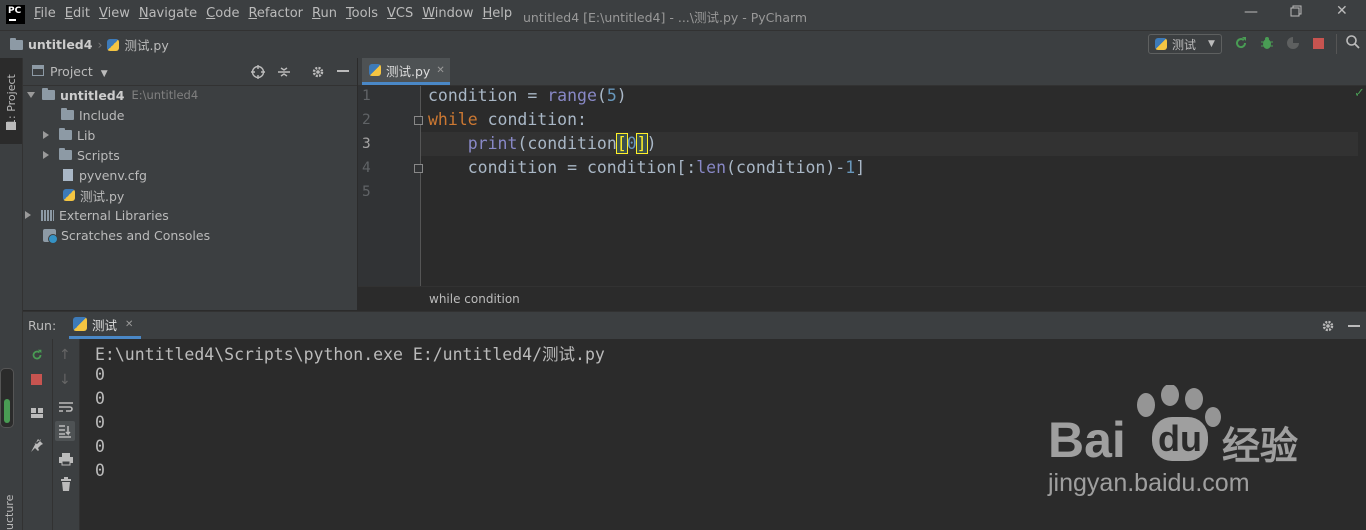 This screenshot has height=530, width=1366. Describe the element at coordinates (66, 380) in the screenshot. I see `arrow-down-icon: ↓` at that location.